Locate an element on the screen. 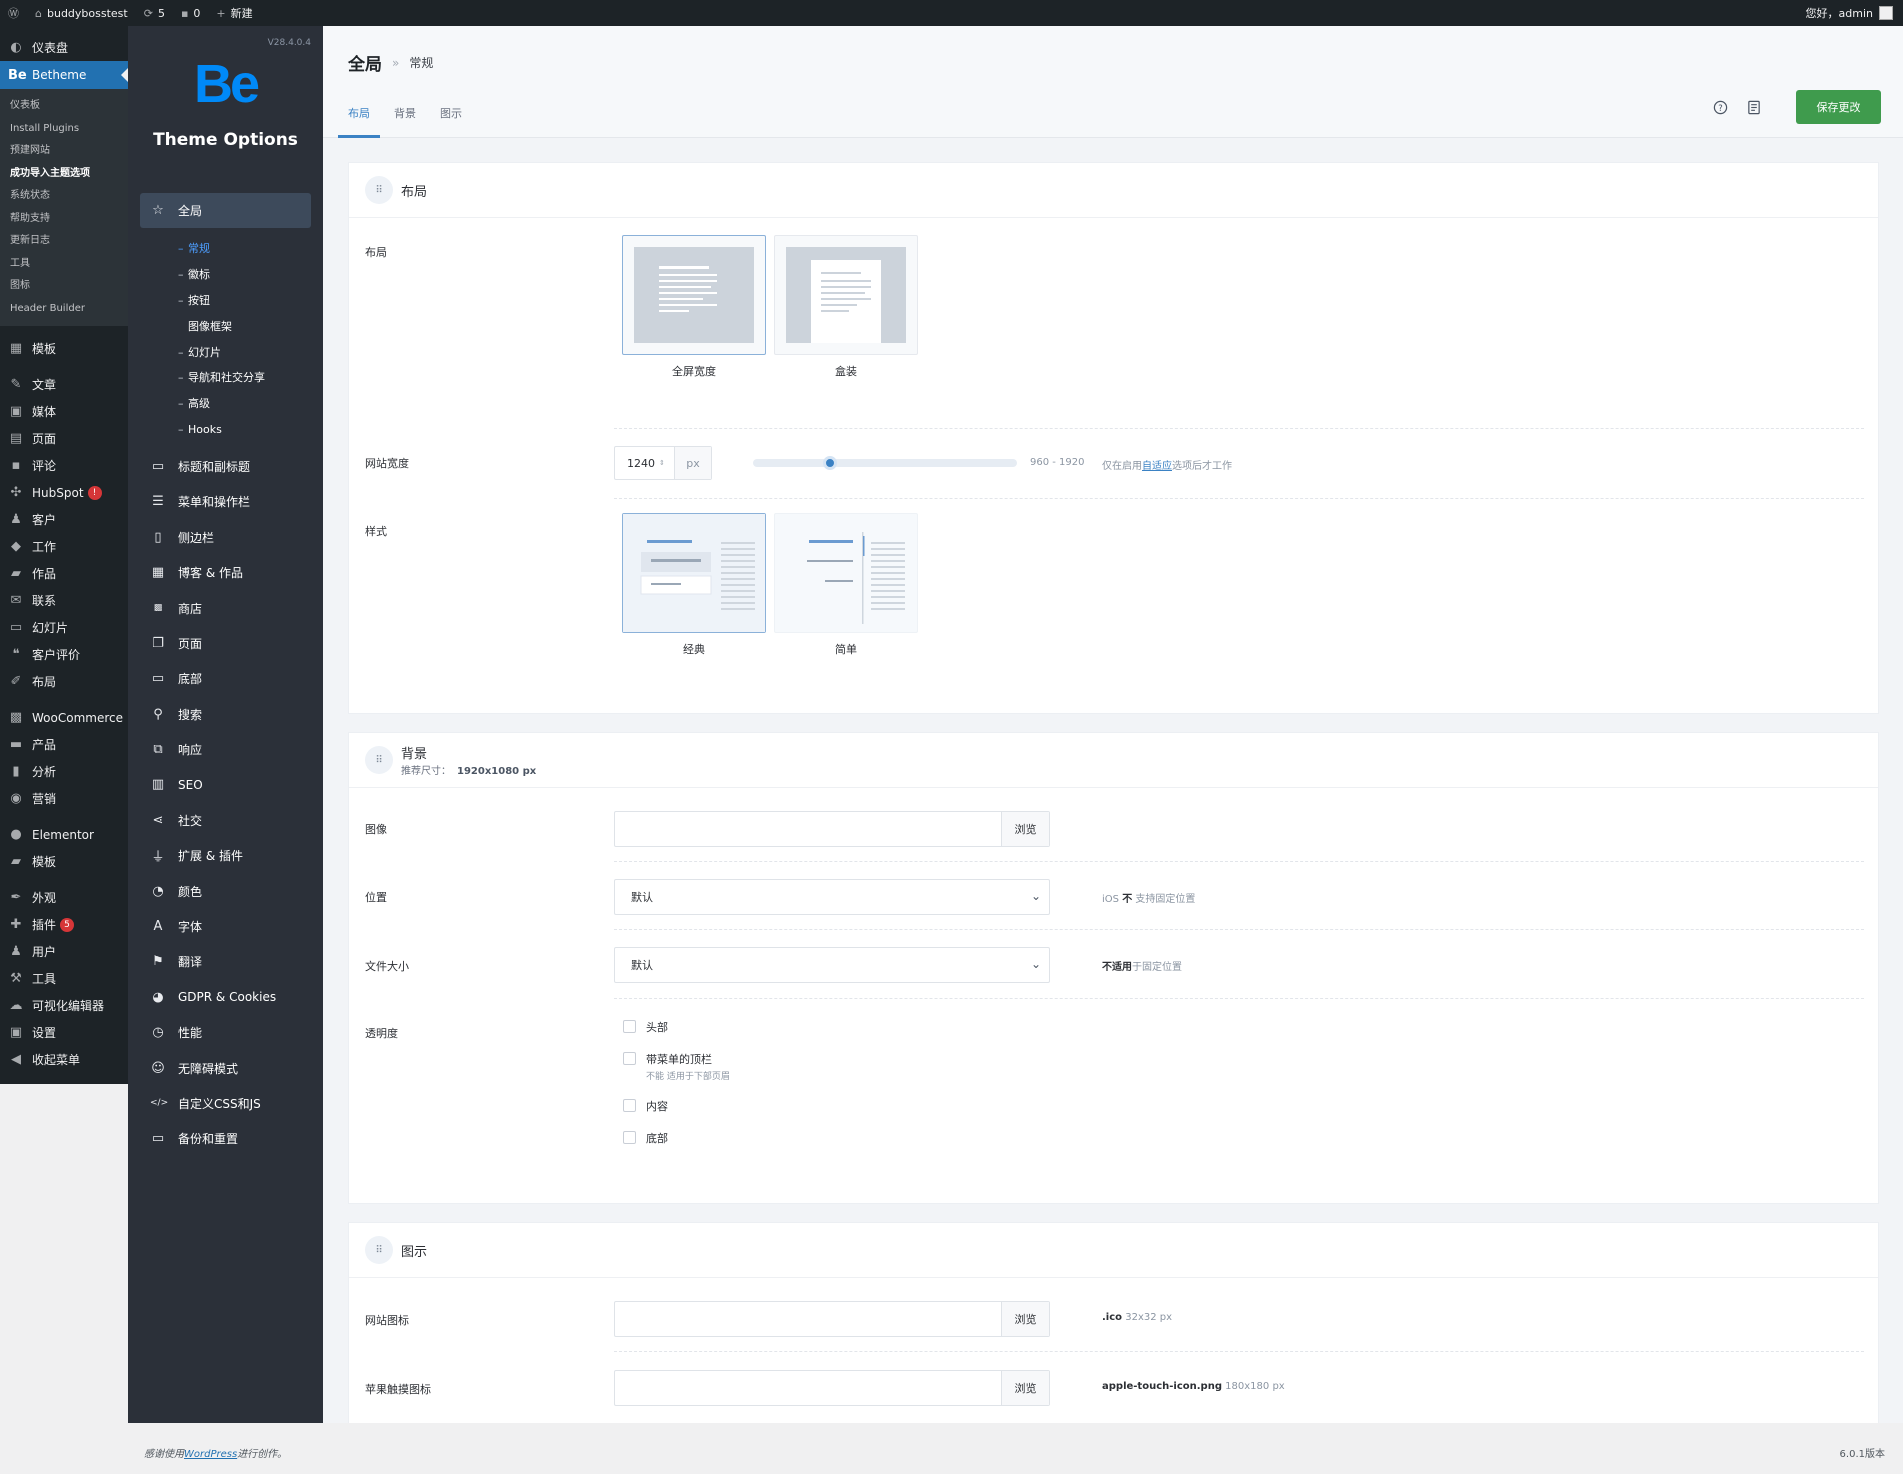 The width and height of the screenshot is (1903, 1474). nav-item: ◔ 颜色 is located at coordinates (225, 890).